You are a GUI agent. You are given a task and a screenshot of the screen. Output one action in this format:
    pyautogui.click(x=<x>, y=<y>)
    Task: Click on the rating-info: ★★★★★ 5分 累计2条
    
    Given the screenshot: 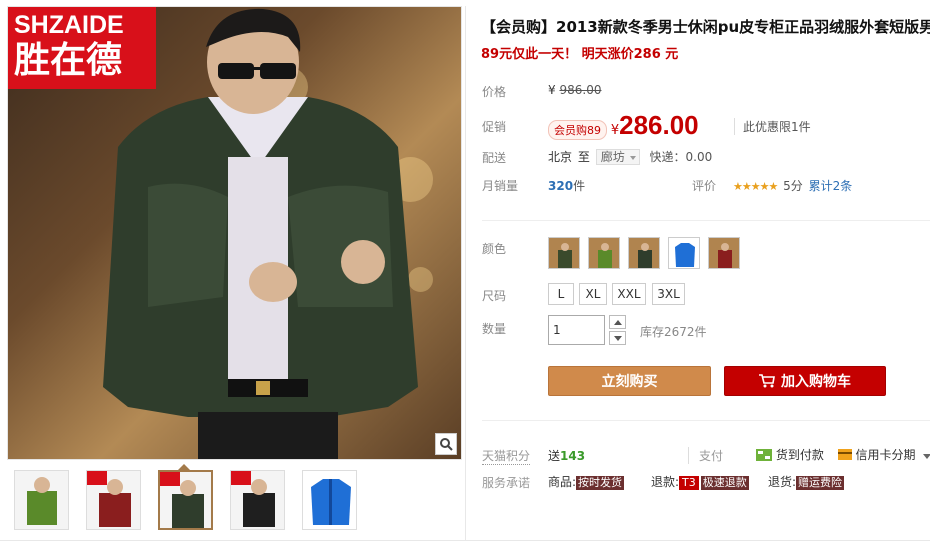 What is the action you would take?
    pyautogui.click(x=792, y=185)
    